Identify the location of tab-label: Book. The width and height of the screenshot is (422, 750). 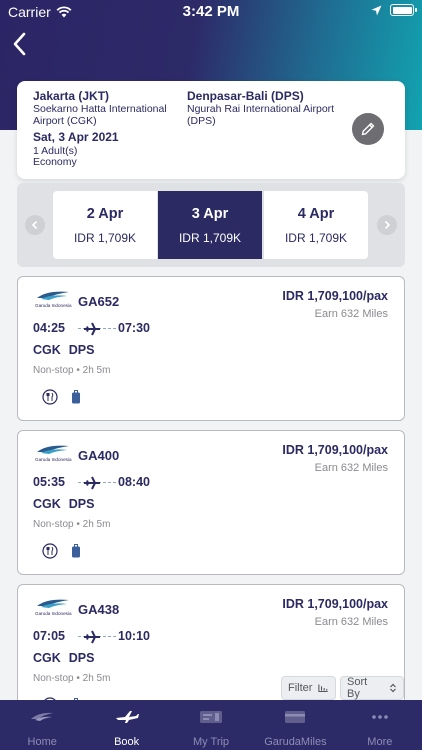
(127, 742).